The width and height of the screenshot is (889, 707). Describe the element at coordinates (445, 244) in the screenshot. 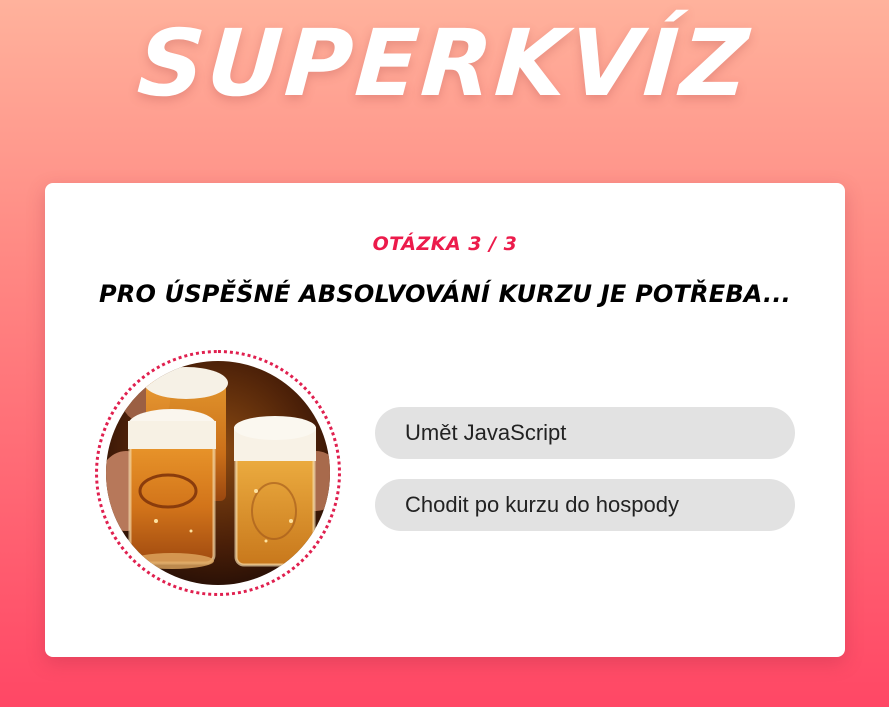

I see `question-counter: OTÁZKA 3 / 3` at that location.